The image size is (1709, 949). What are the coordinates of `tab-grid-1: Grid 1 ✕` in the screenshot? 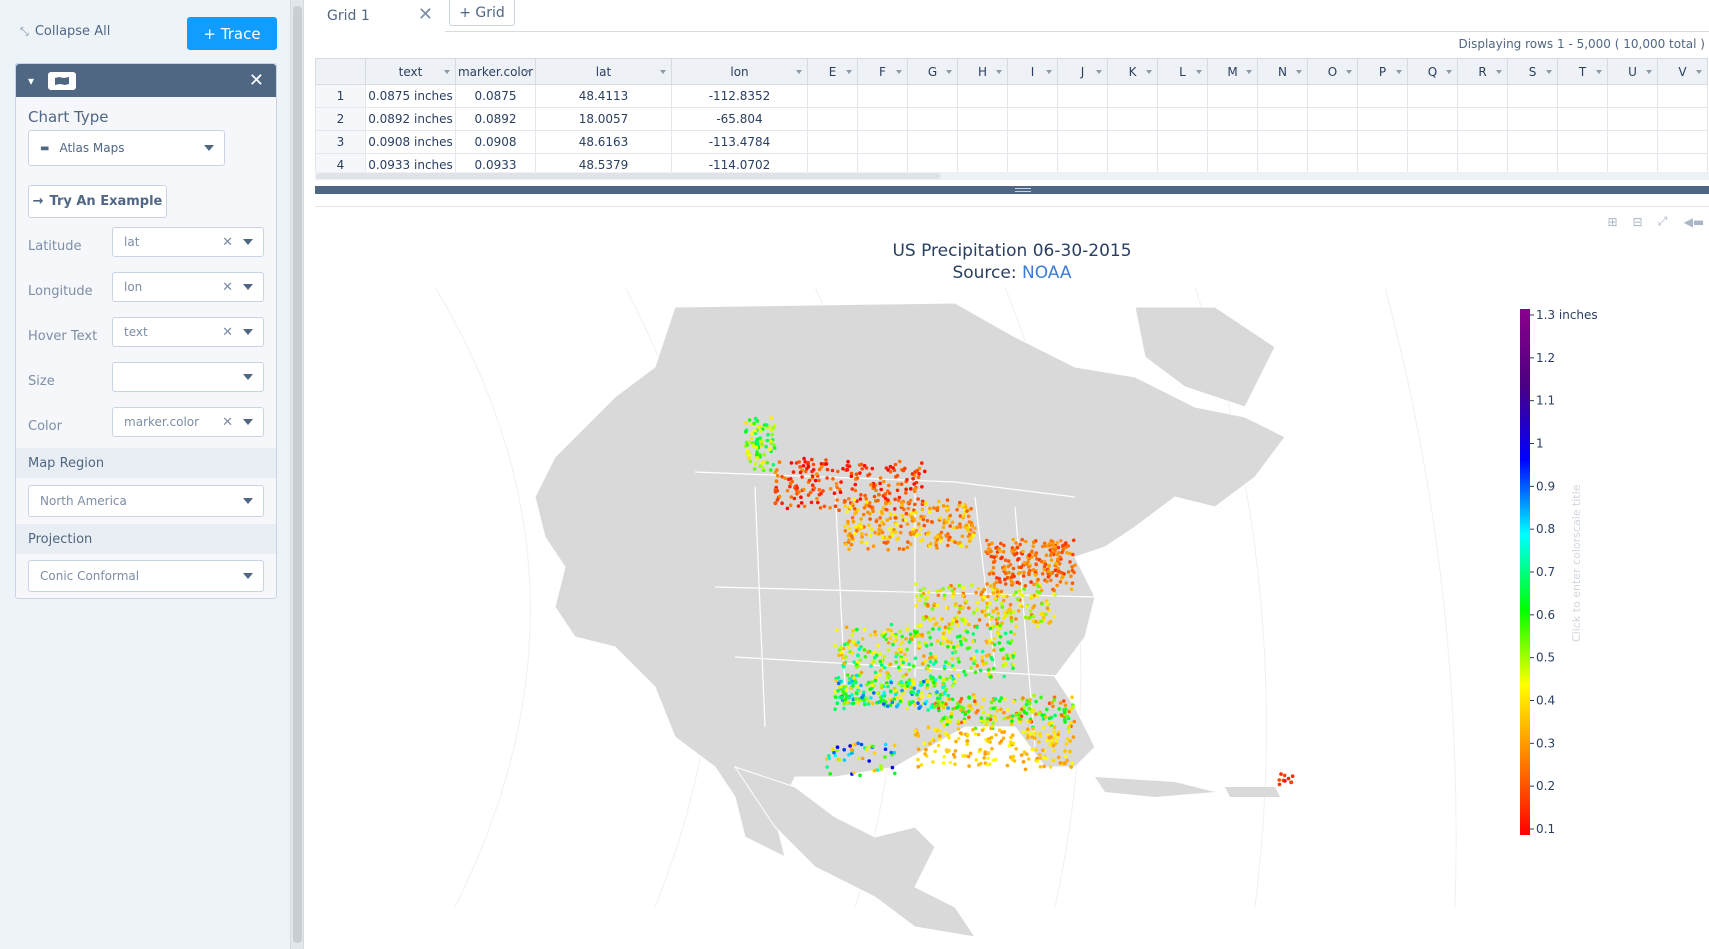 It's located at (380, 16).